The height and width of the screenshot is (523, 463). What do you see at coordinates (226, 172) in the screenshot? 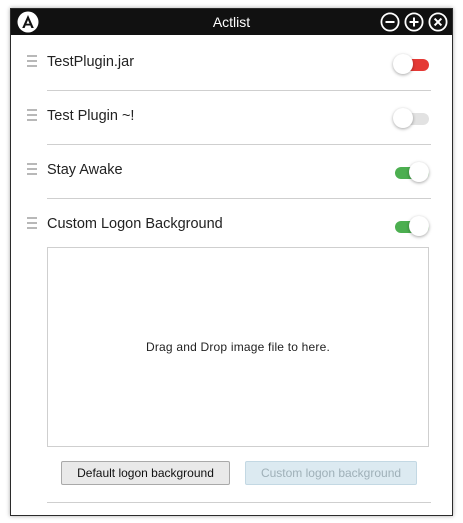
I see `plugin-row: Stay Awake` at bounding box center [226, 172].